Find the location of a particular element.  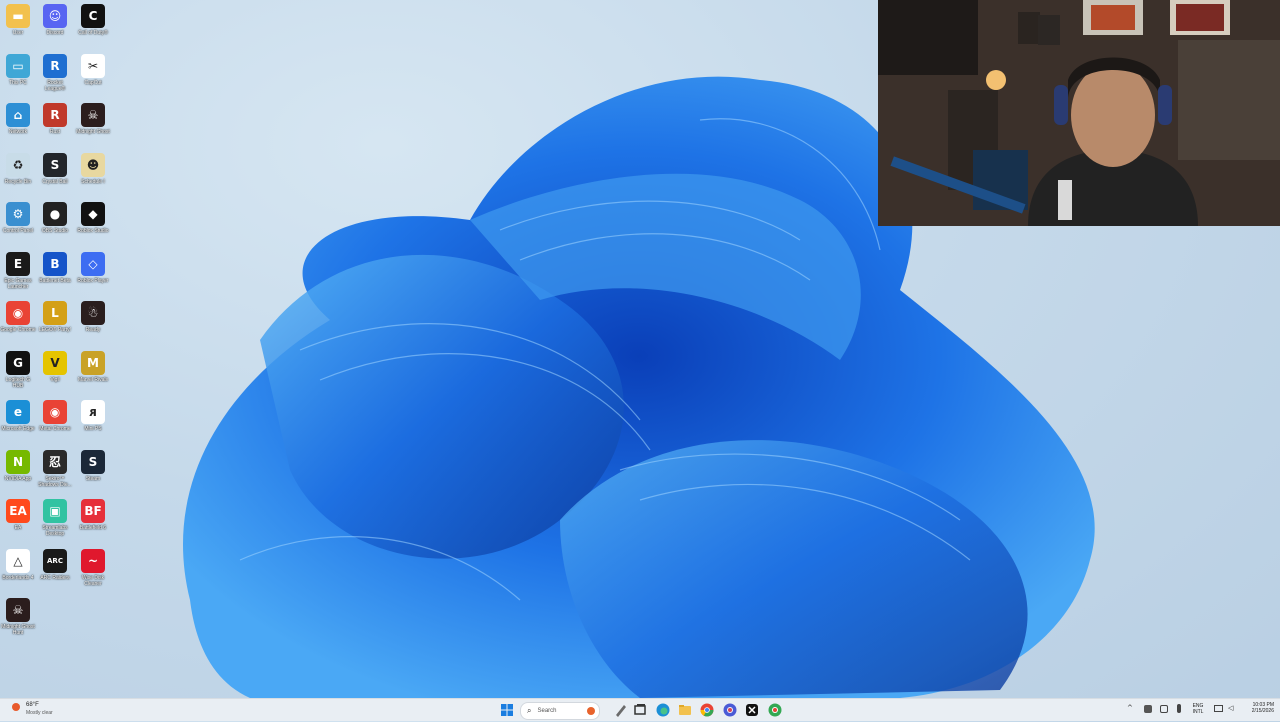

desktop-shortcut-label: CapCut is located at coordinates (93, 82).